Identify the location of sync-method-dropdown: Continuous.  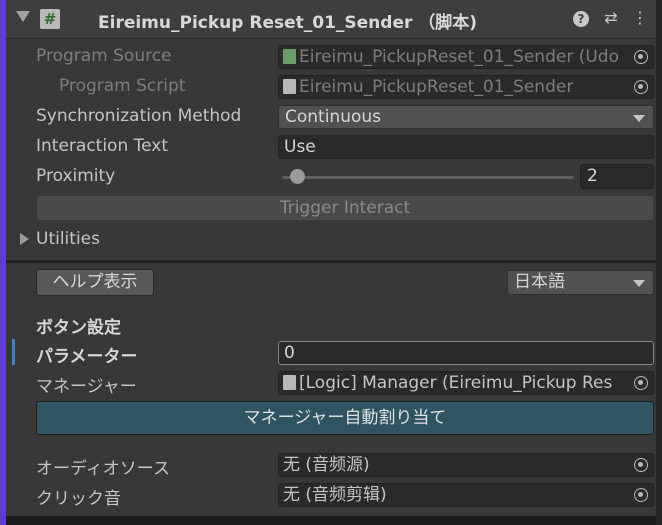
(466, 117).